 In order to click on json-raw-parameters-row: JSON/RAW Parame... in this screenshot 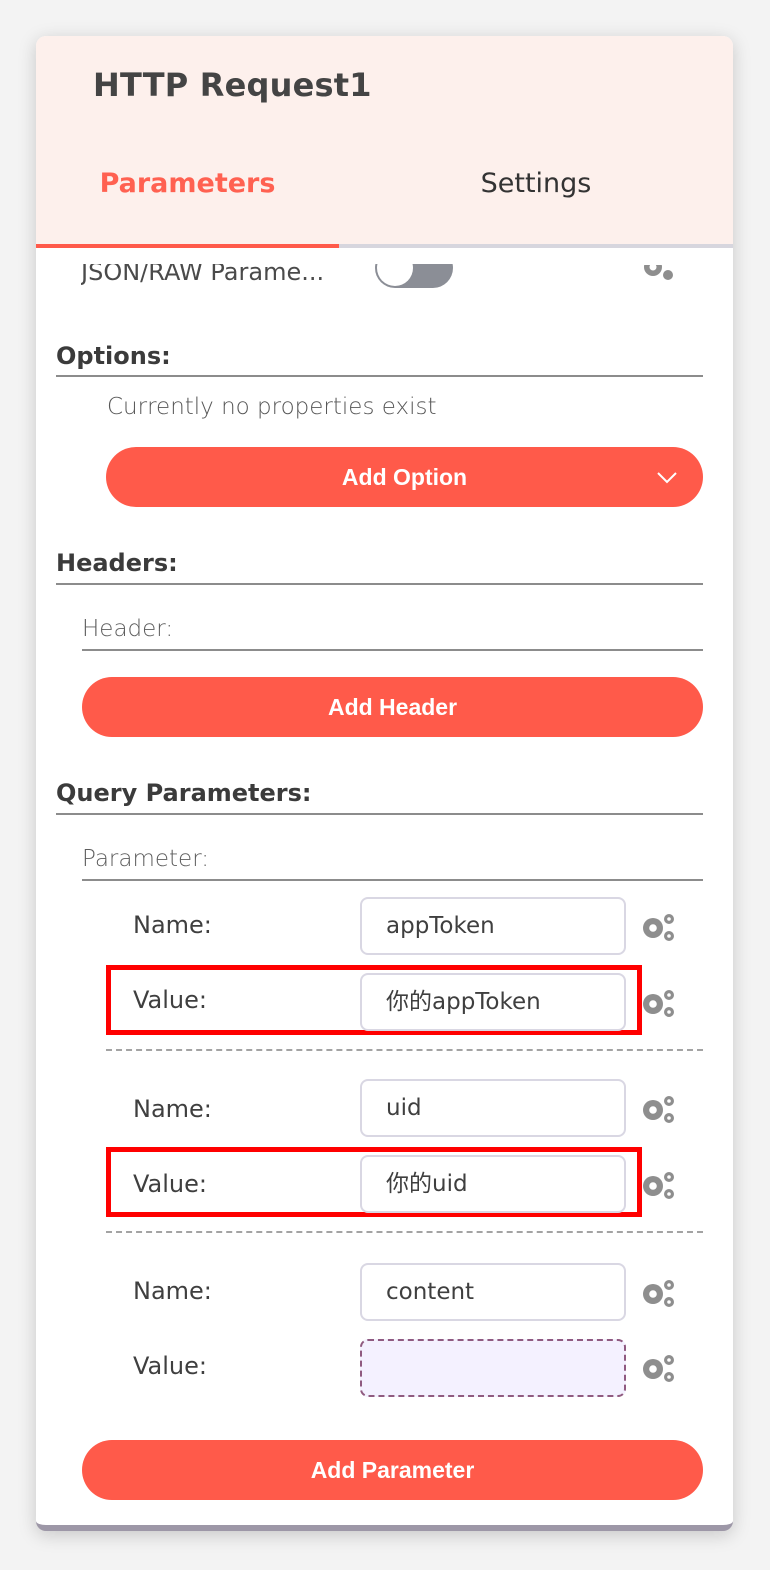, I will do `click(381, 282)`.